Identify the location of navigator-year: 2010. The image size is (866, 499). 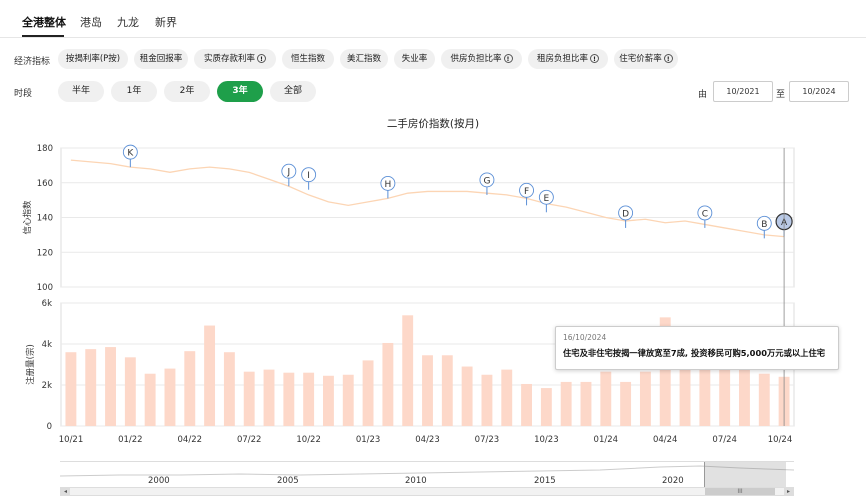
(416, 481).